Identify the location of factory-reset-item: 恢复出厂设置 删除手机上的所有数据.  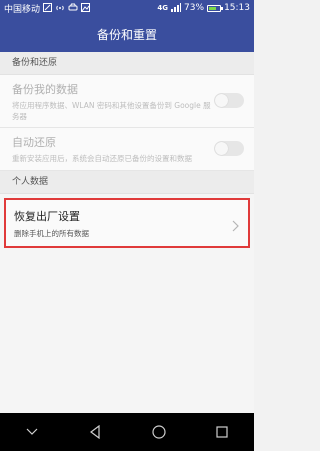
(127, 223).